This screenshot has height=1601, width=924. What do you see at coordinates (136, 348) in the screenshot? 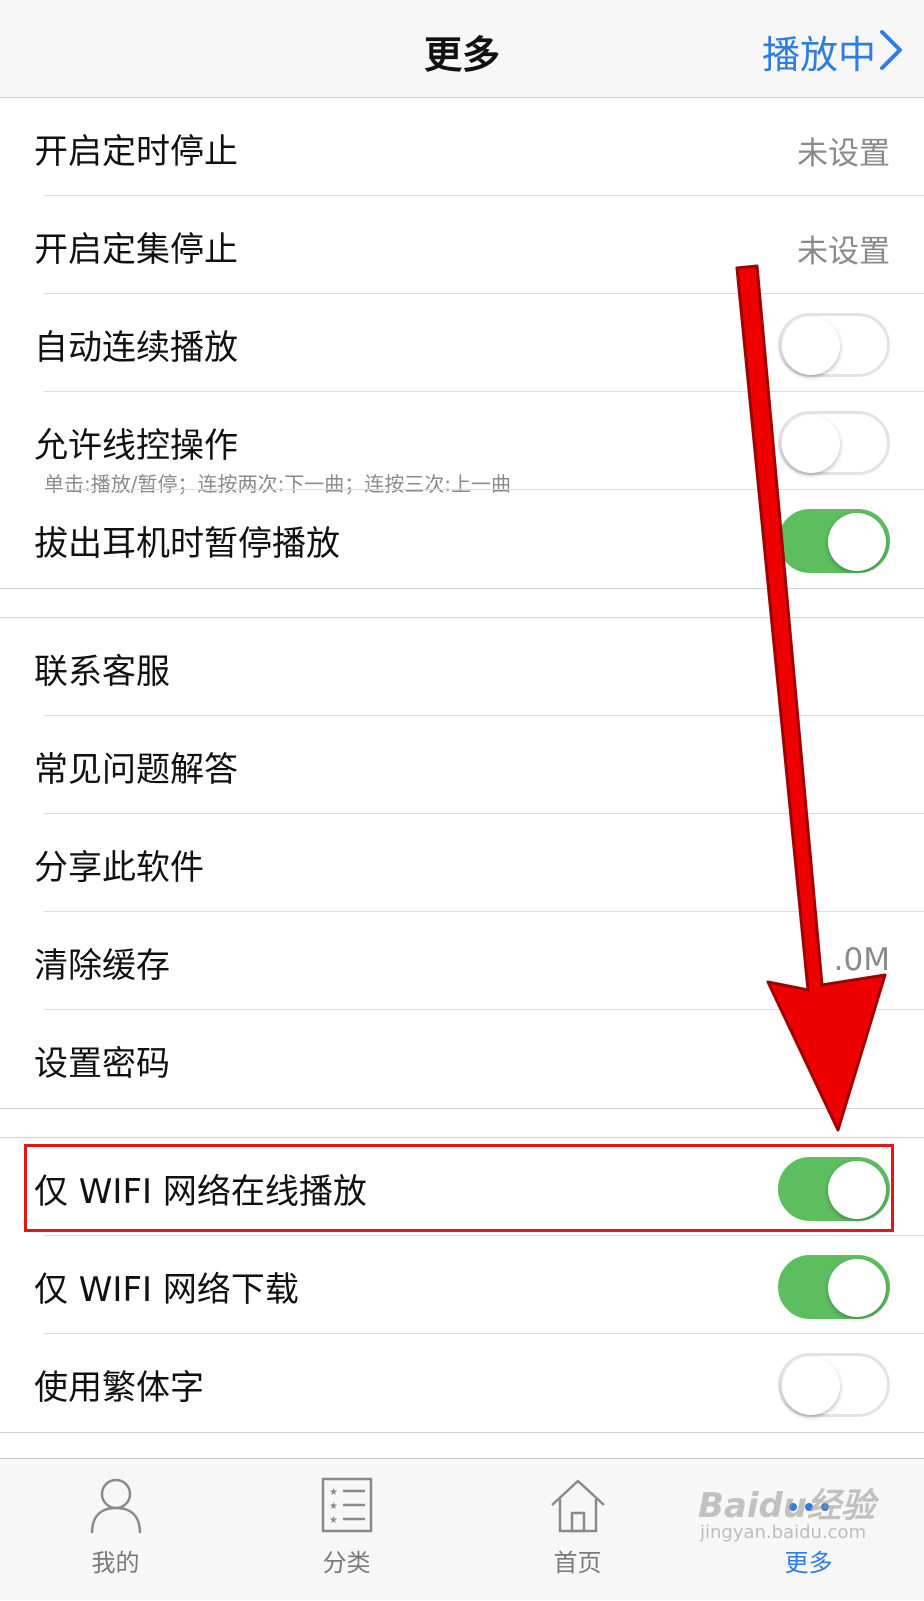
I see `row-label: 自动连续播放` at bounding box center [136, 348].